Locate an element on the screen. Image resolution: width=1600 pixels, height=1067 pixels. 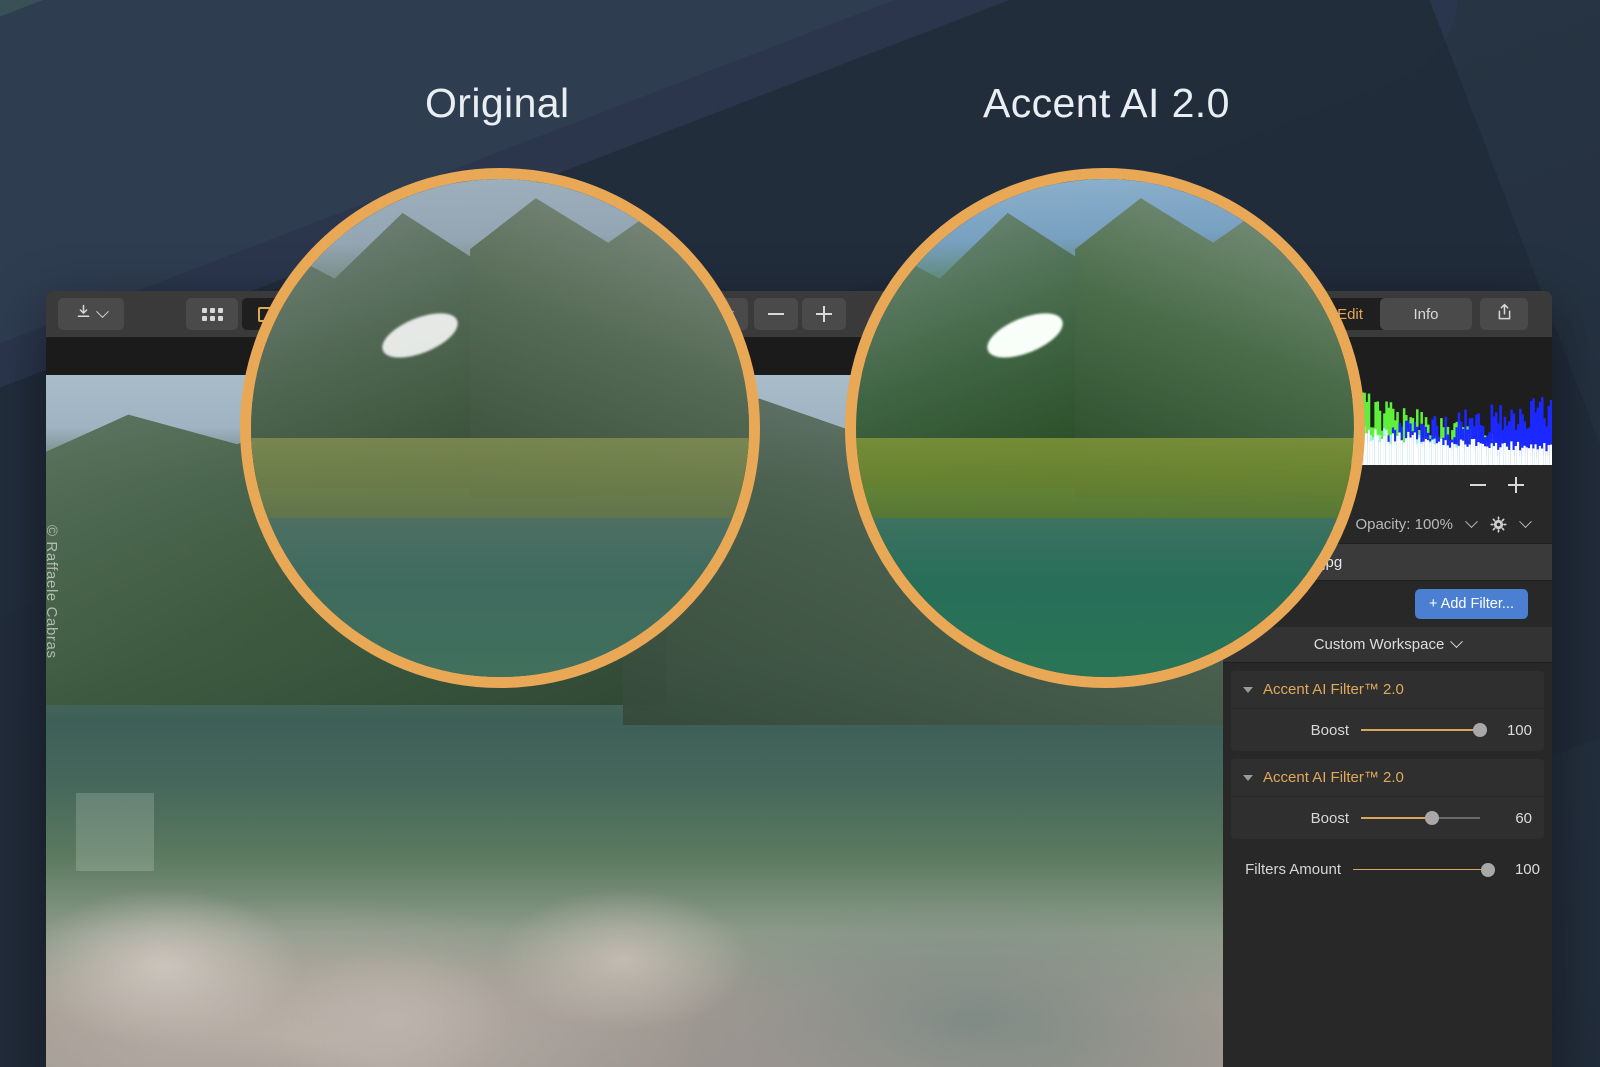
download-icon is located at coordinates (83, 314).